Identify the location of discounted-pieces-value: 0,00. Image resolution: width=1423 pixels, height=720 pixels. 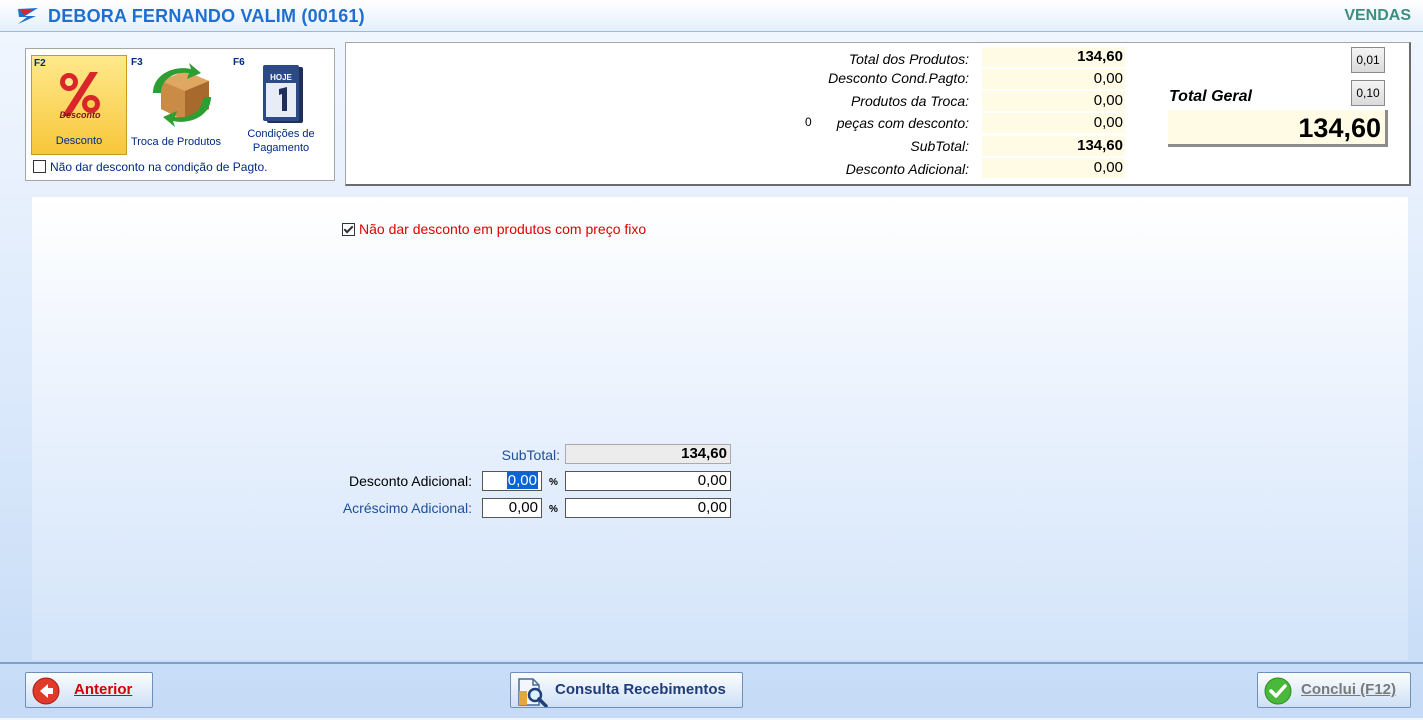
(1053, 123).